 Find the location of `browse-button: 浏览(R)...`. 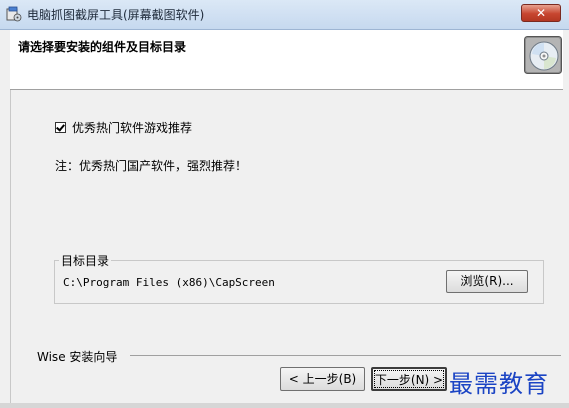

browse-button: 浏览(R)... is located at coordinates (487, 281).